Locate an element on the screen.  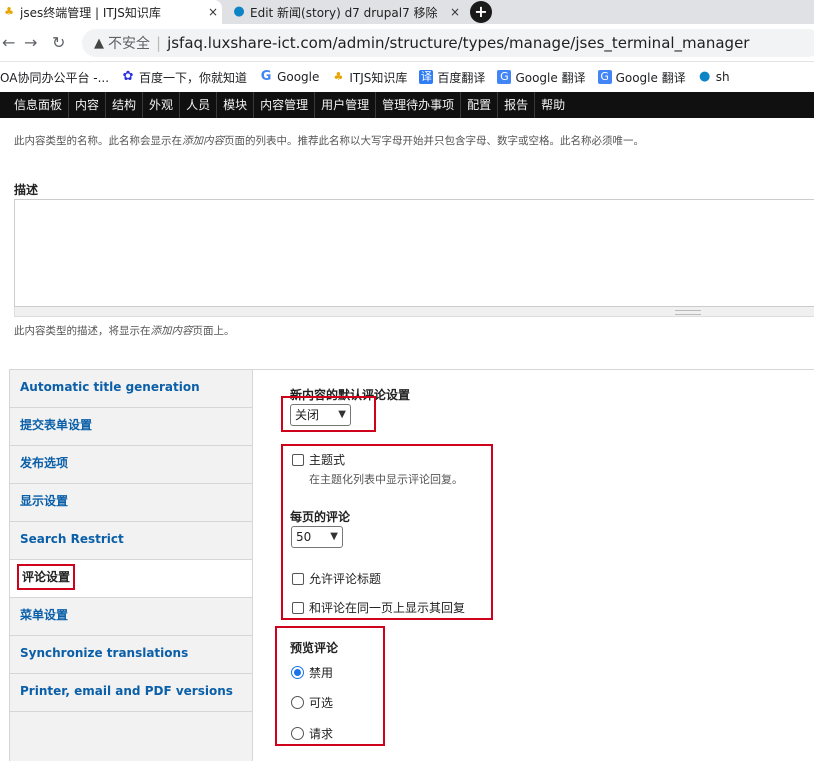
bookmark-google: G Google is located at coordinates (289, 77).